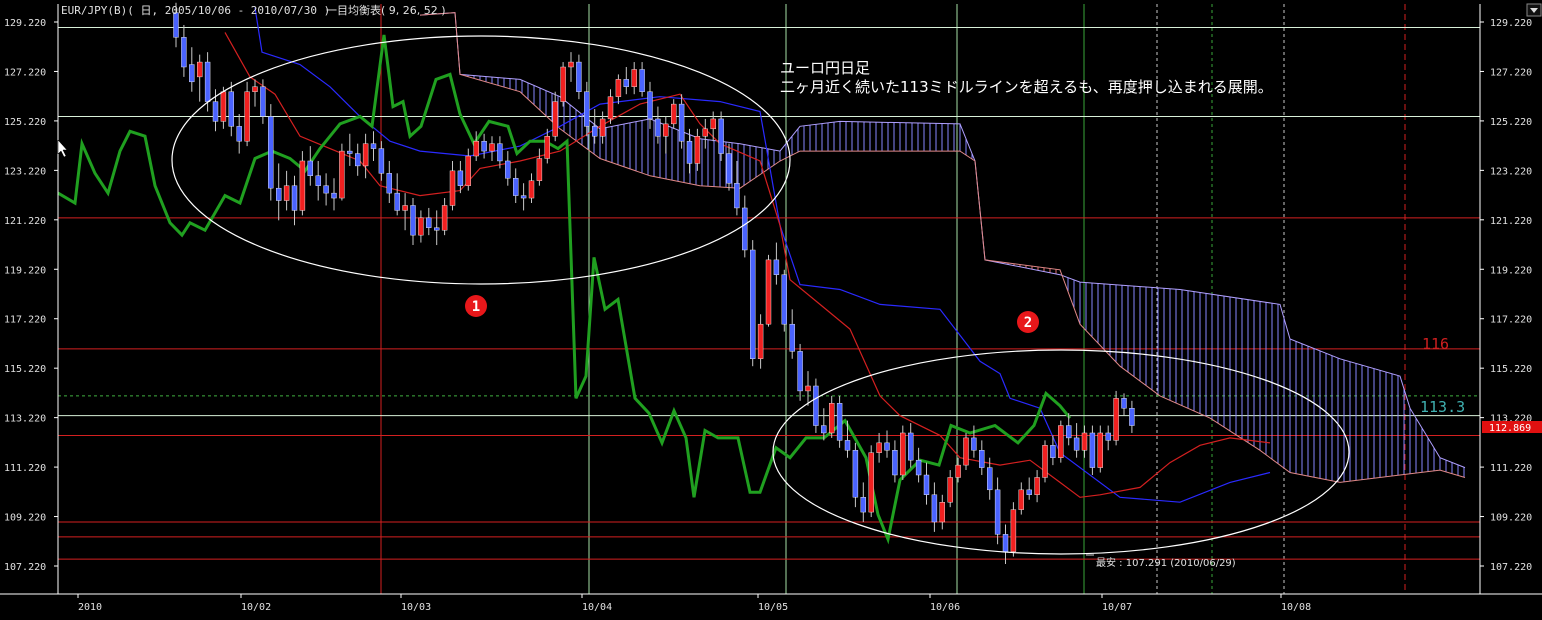 This screenshot has height=620, width=1542. I want to click on x-tick-label: 10/08, so click(1296, 607).